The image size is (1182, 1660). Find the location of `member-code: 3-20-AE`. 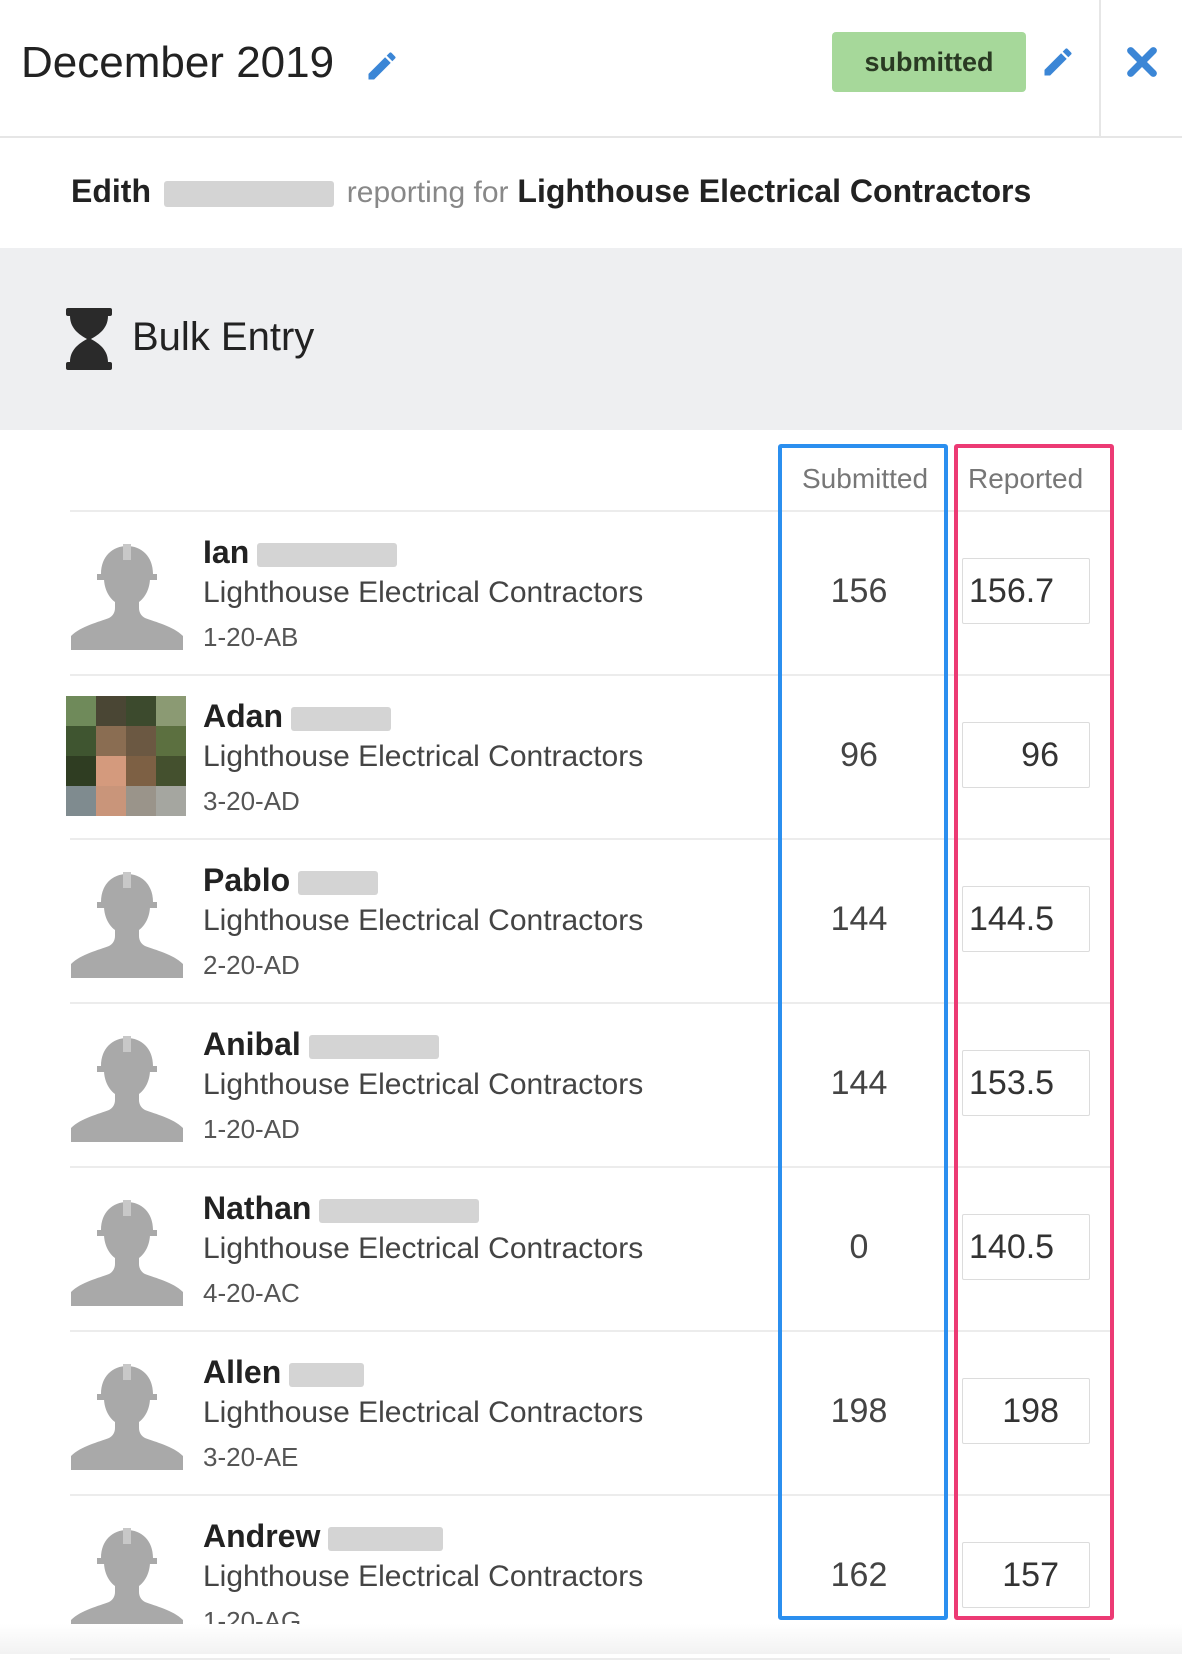

member-code: 3-20-AE is located at coordinates (251, 1457).